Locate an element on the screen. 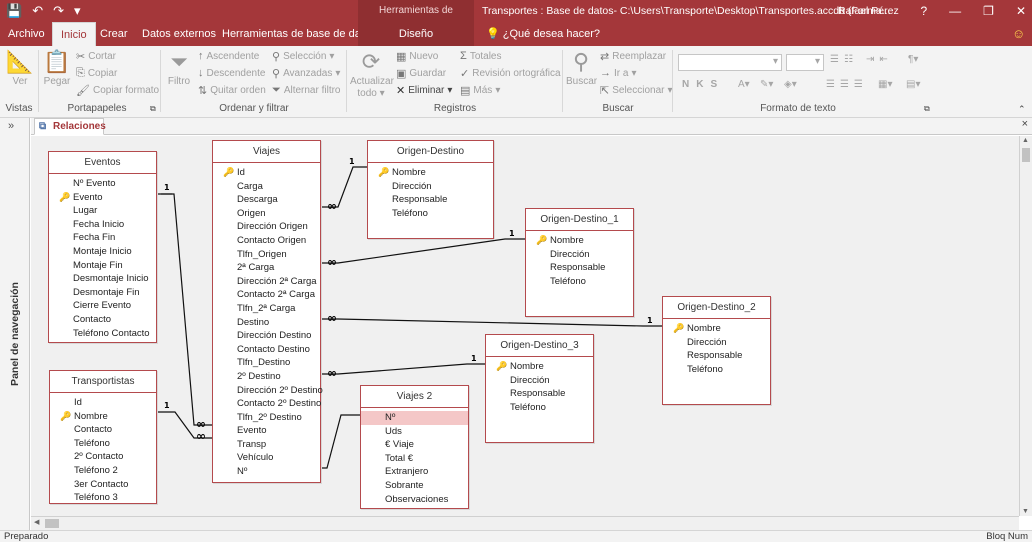  table-field: Contacto Origen is located at coordinates (266, 241).